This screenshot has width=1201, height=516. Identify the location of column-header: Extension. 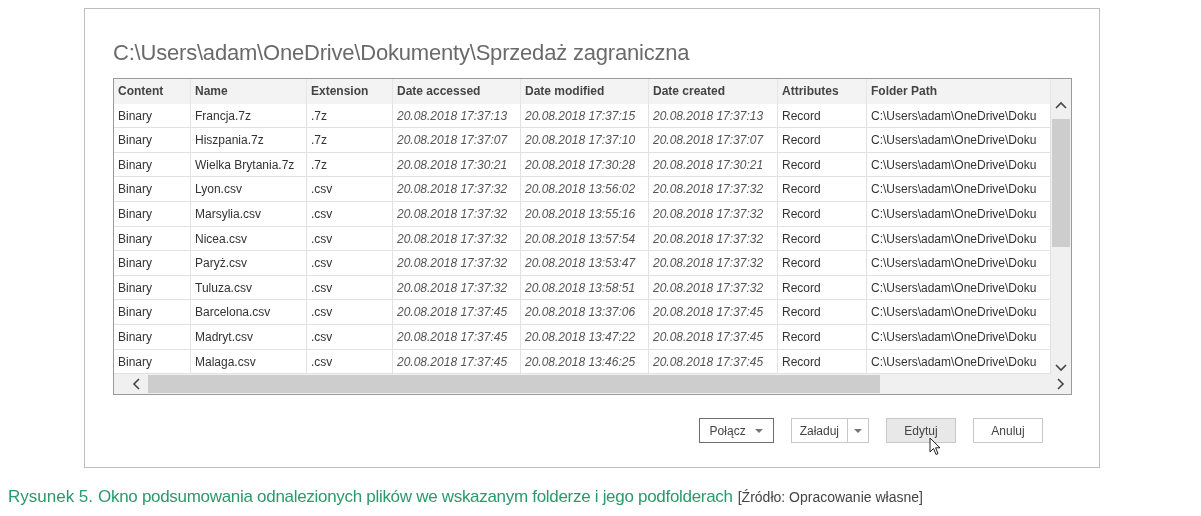
(350, 91).